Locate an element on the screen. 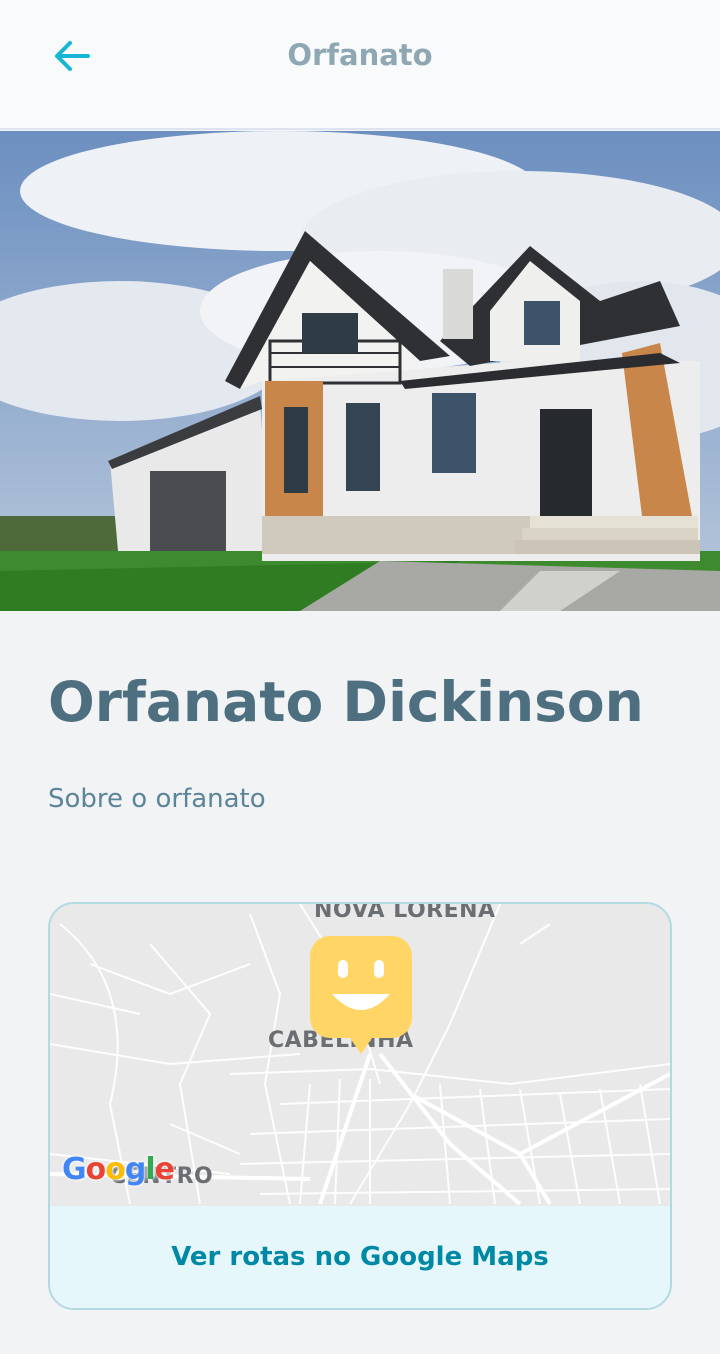 Image resolution: width=720 pixels, height=1354 pixels. google-logo: Google is located at coordinates (118, 1169).